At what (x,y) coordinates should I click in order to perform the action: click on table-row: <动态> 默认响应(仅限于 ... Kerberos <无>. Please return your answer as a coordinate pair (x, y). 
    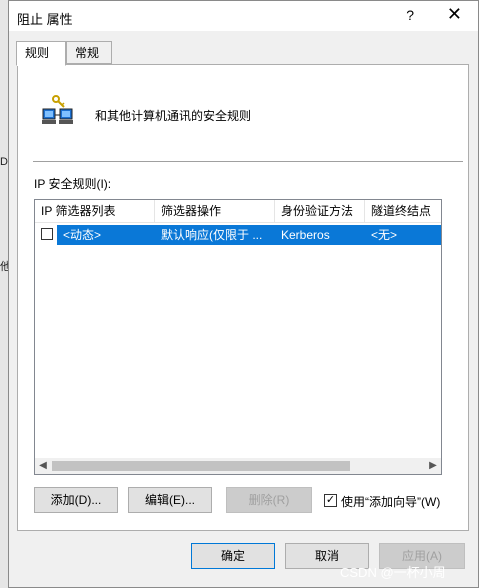
    Looking at the image, I should click on (238, 235).